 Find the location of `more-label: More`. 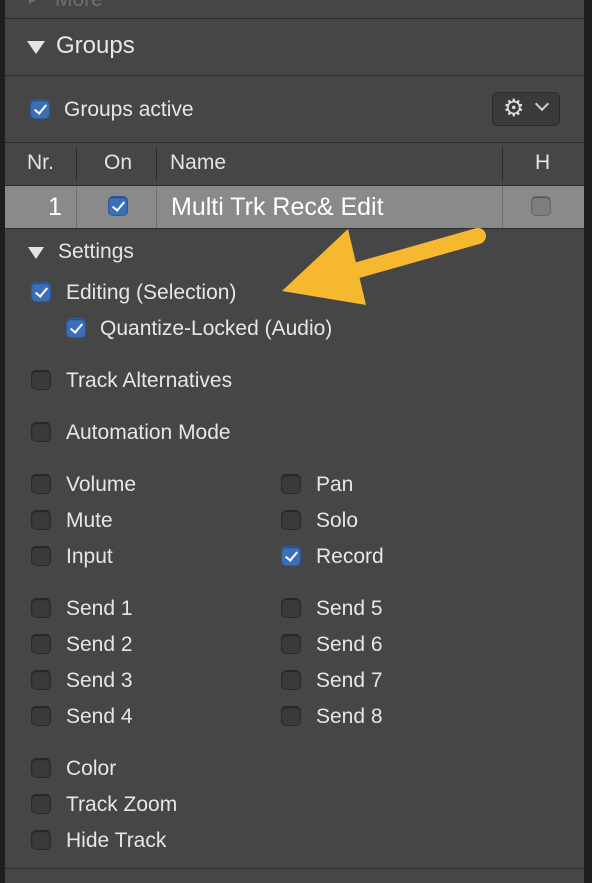

more-label: More is located at coordinates (79, 6).